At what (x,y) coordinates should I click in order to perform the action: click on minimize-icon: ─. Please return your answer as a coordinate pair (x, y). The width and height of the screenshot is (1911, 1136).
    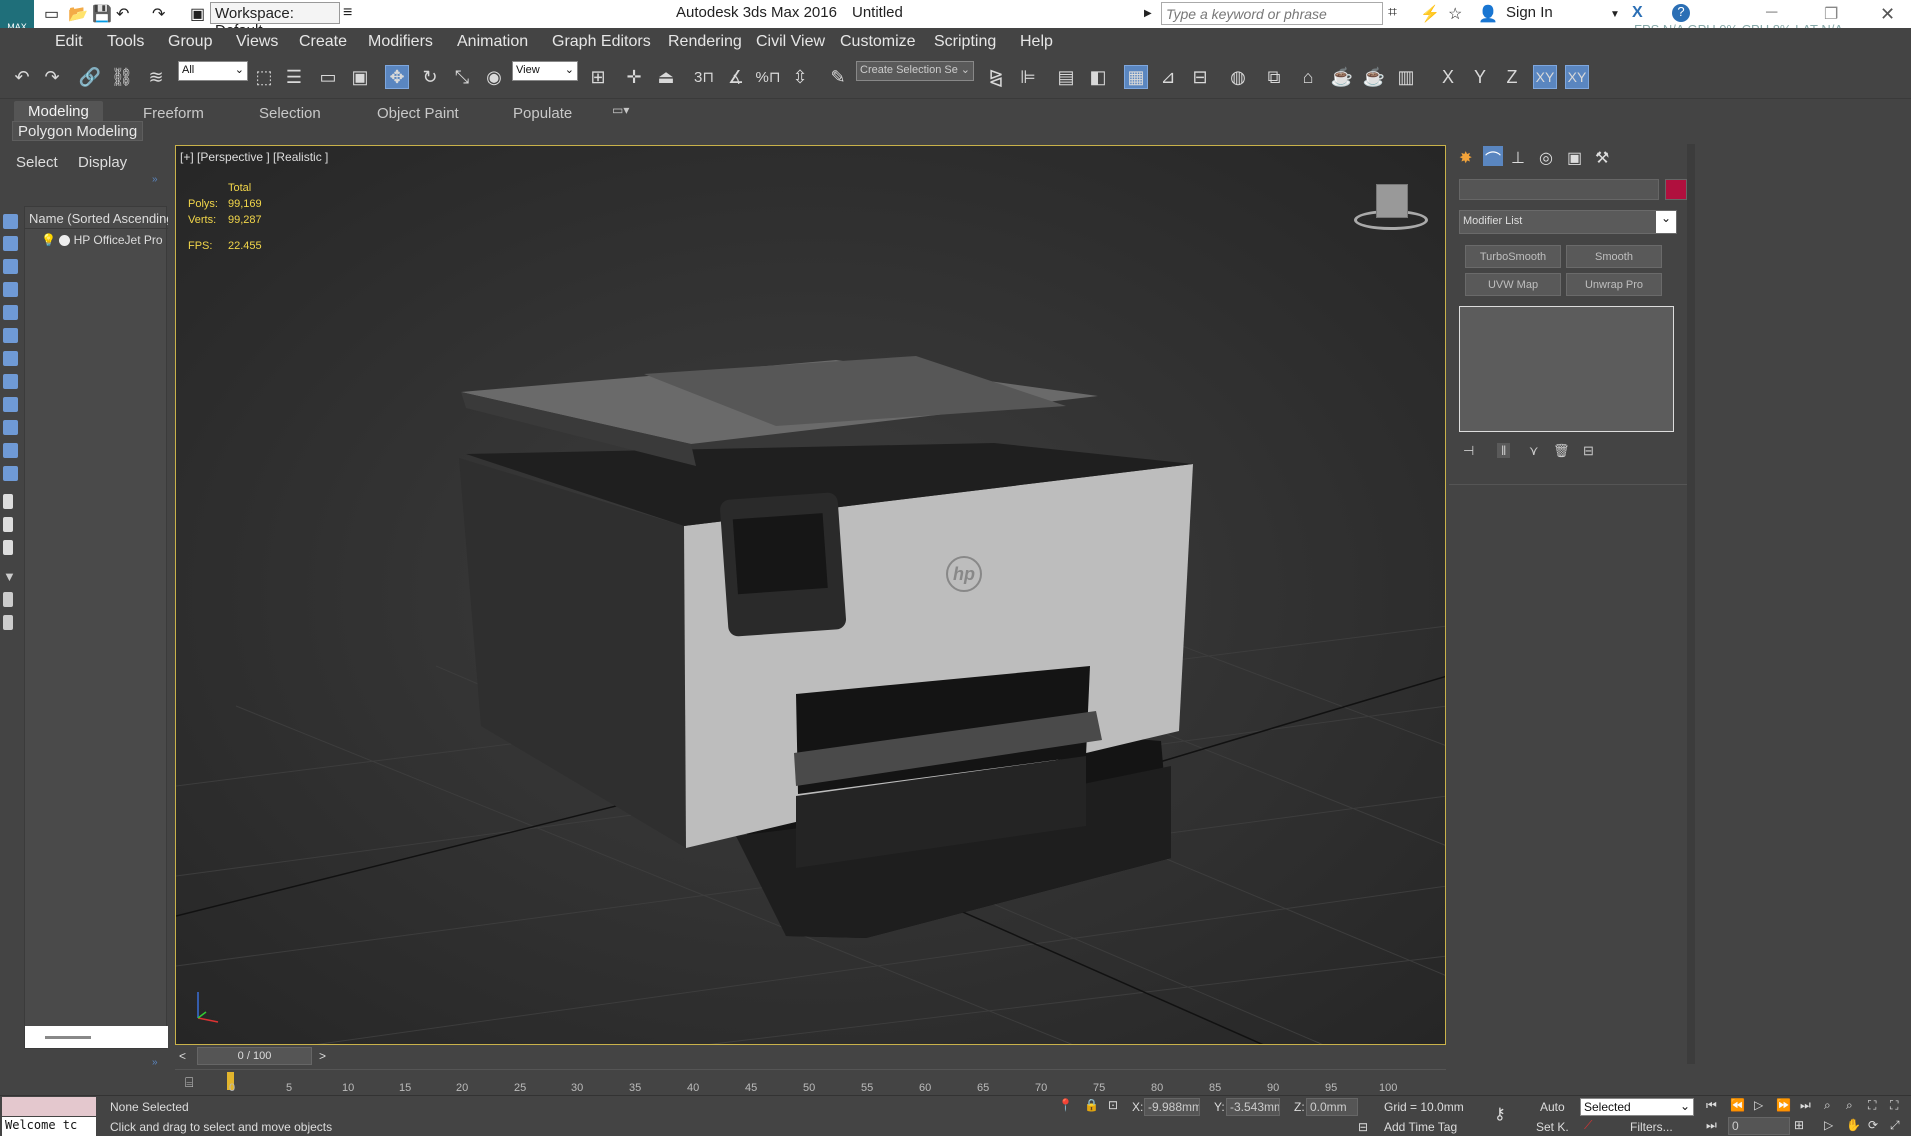
    Looking at the image, I should click on (1771, 13).